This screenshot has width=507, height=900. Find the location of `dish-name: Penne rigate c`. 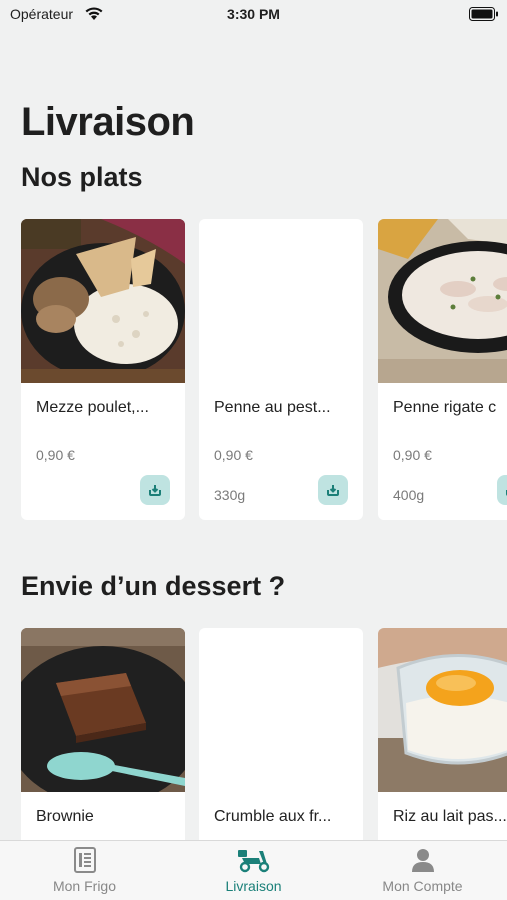

dish-name: Penne rigate c is located at coordinates (445, 407).